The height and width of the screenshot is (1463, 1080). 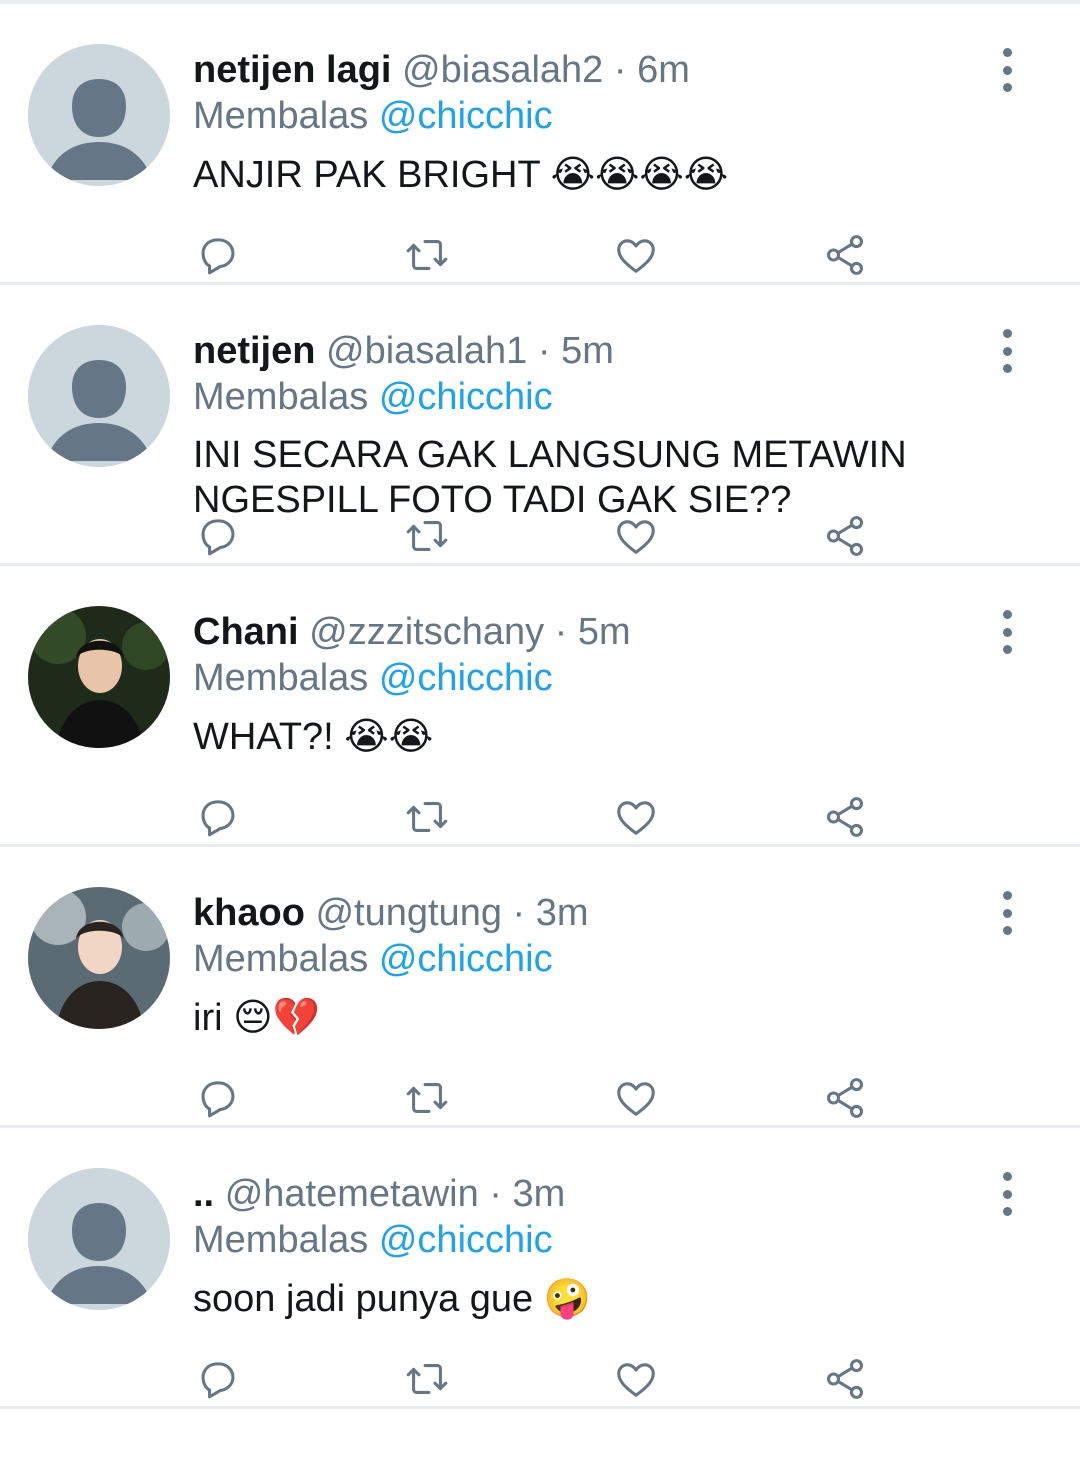 What do you see at coordinates (389, 736) in the screenshot?
I see `tweet-emojis: 😭😭` at bounding box center [389, 736].